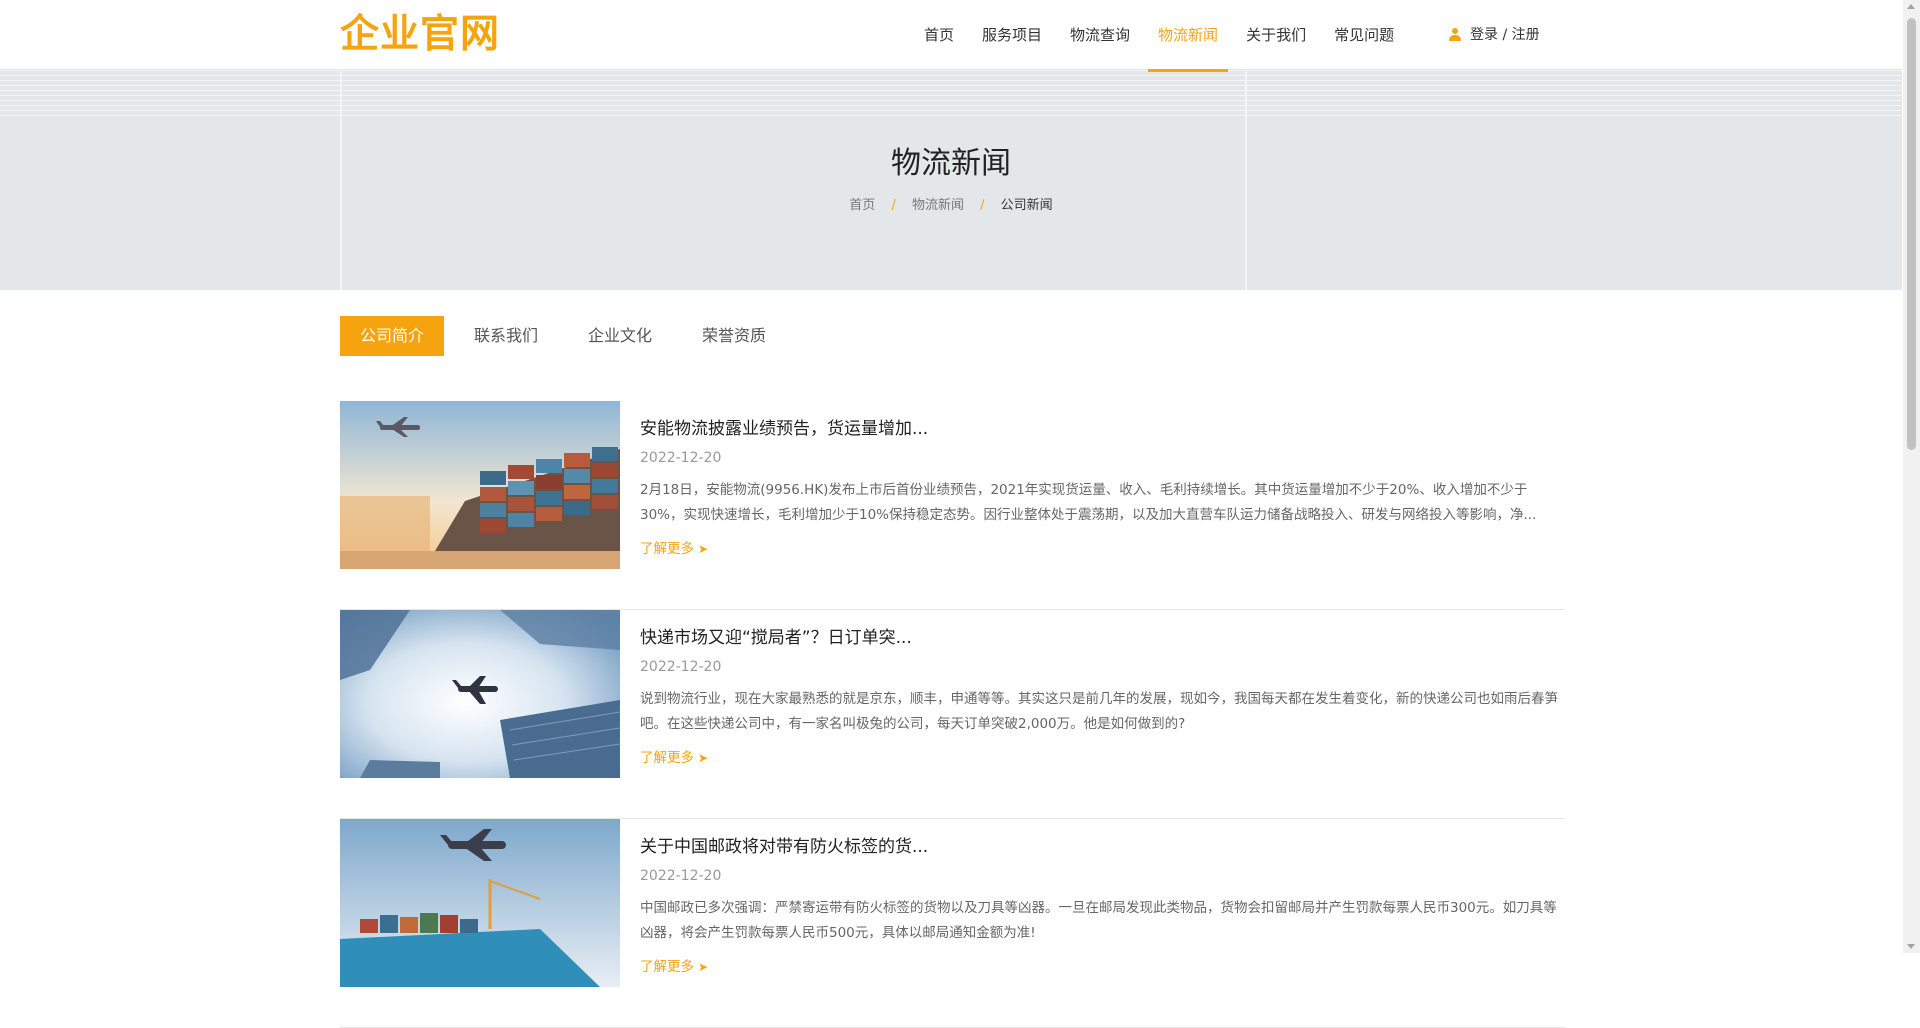 This screenshot has width=1920, height=1028. Describe the element at coordinates (939, 34) in the screenshot. I see `nav-item-home: 首页` at that location.